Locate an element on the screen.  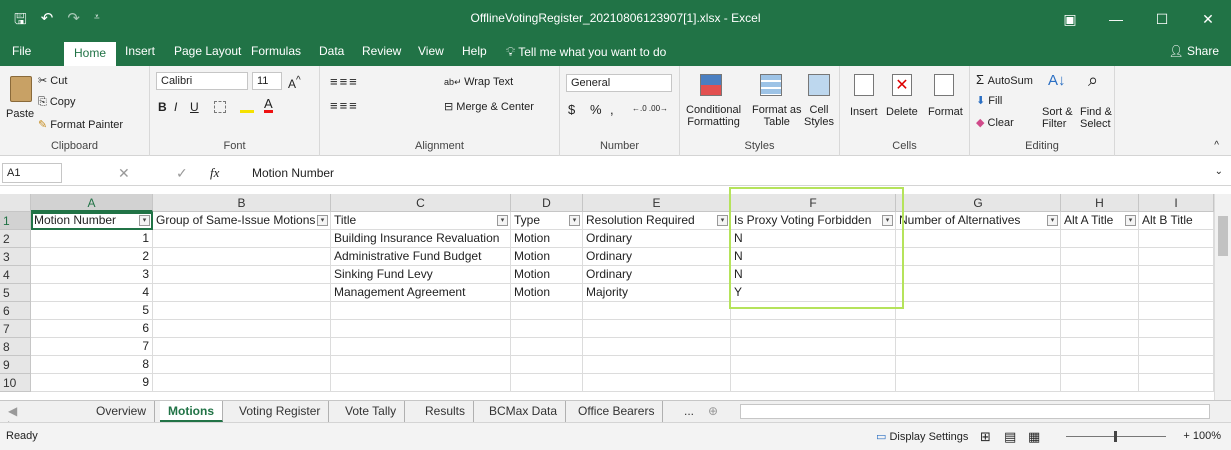
zoom-level: + 100% is located at coordinates (1202, 436).